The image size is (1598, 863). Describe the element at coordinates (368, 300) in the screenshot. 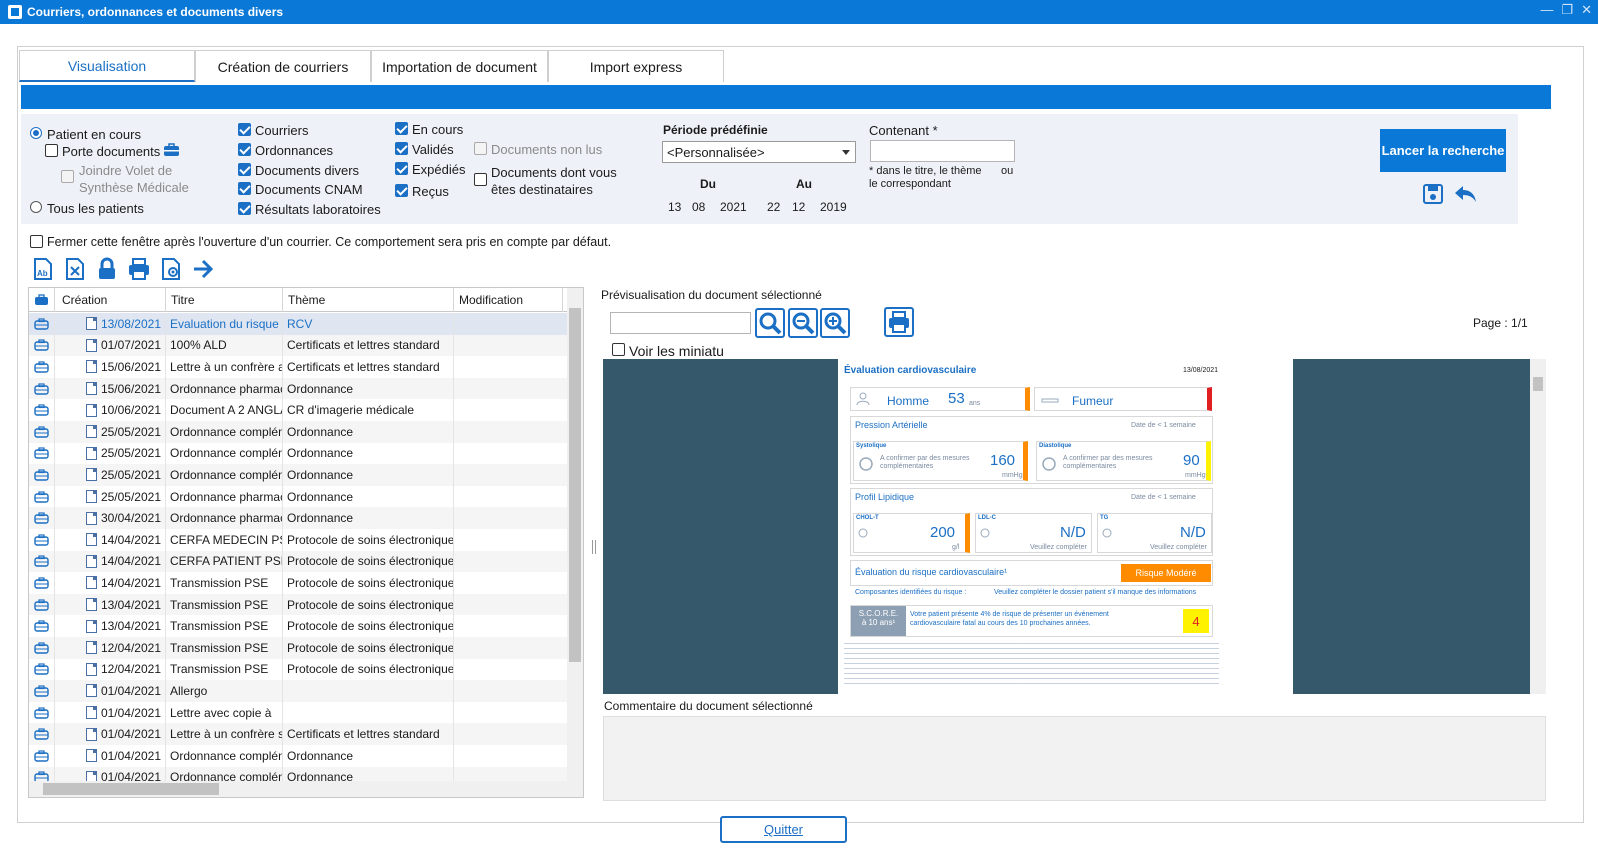

I see `column-header-theme: Thème` at that location.